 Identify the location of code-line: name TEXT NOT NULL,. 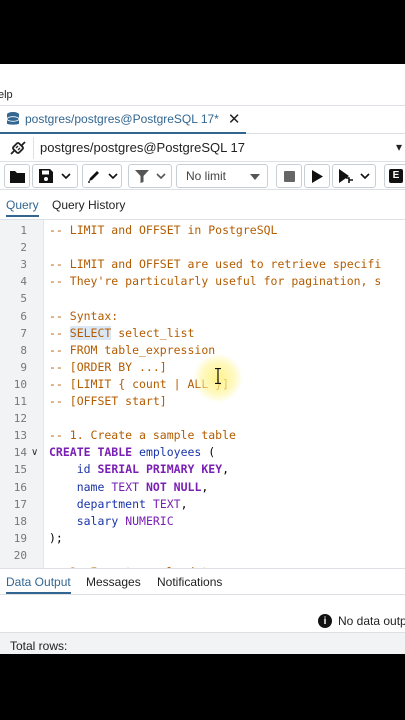
(129, 486).